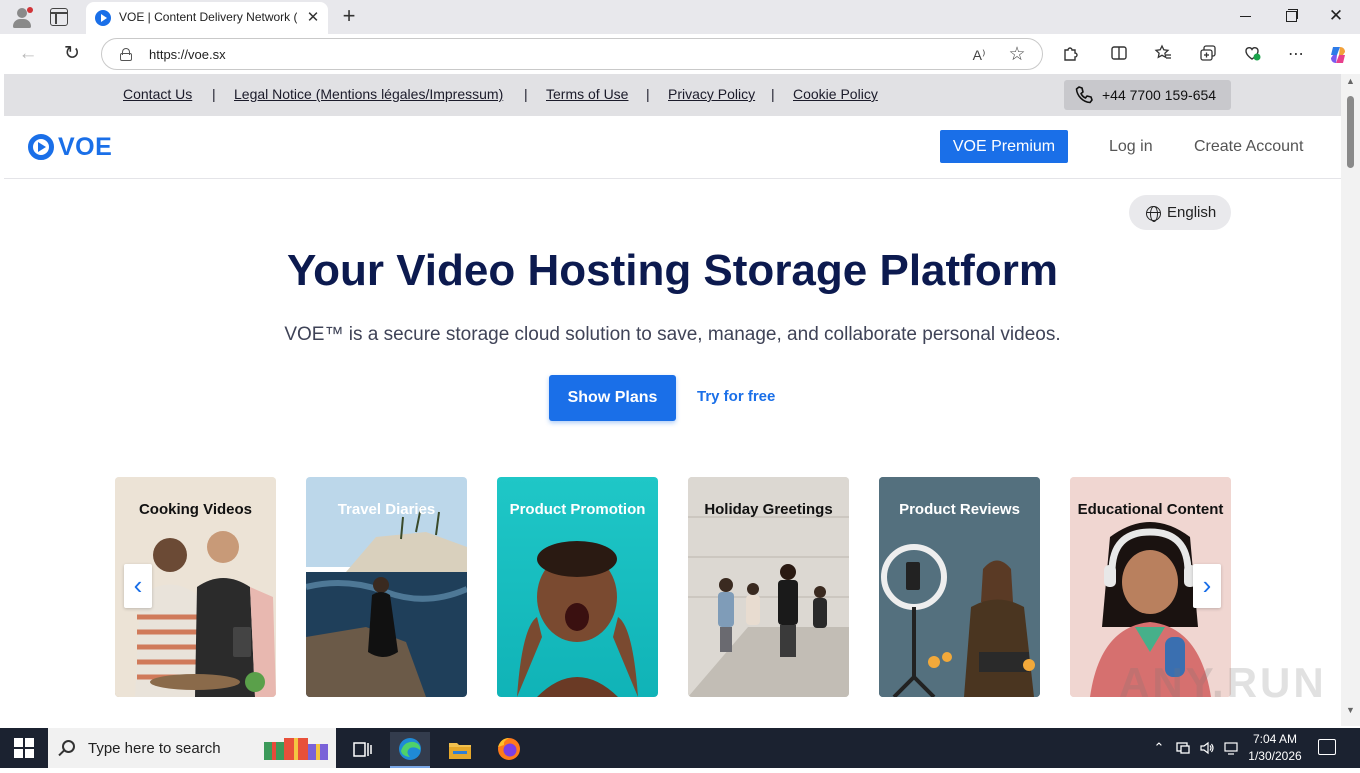 This screenshot has height=773, width=1360. What do you see at coordinates (1336, 16) in the screenshot?
I see `window-close-button: ✕` at bounding box center [1336, 16].